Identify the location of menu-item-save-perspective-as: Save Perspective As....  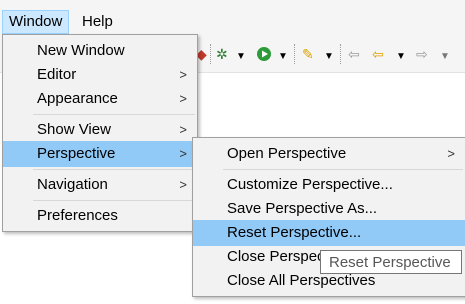
(329, 209).